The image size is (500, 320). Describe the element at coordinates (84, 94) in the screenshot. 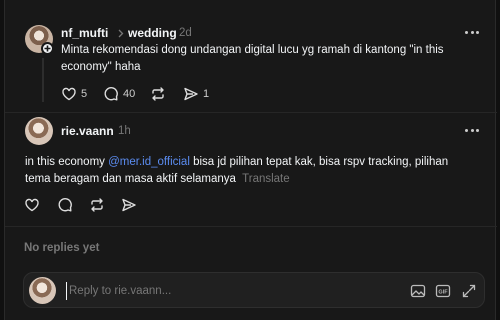

I see `post-like-count: 5` at that location.